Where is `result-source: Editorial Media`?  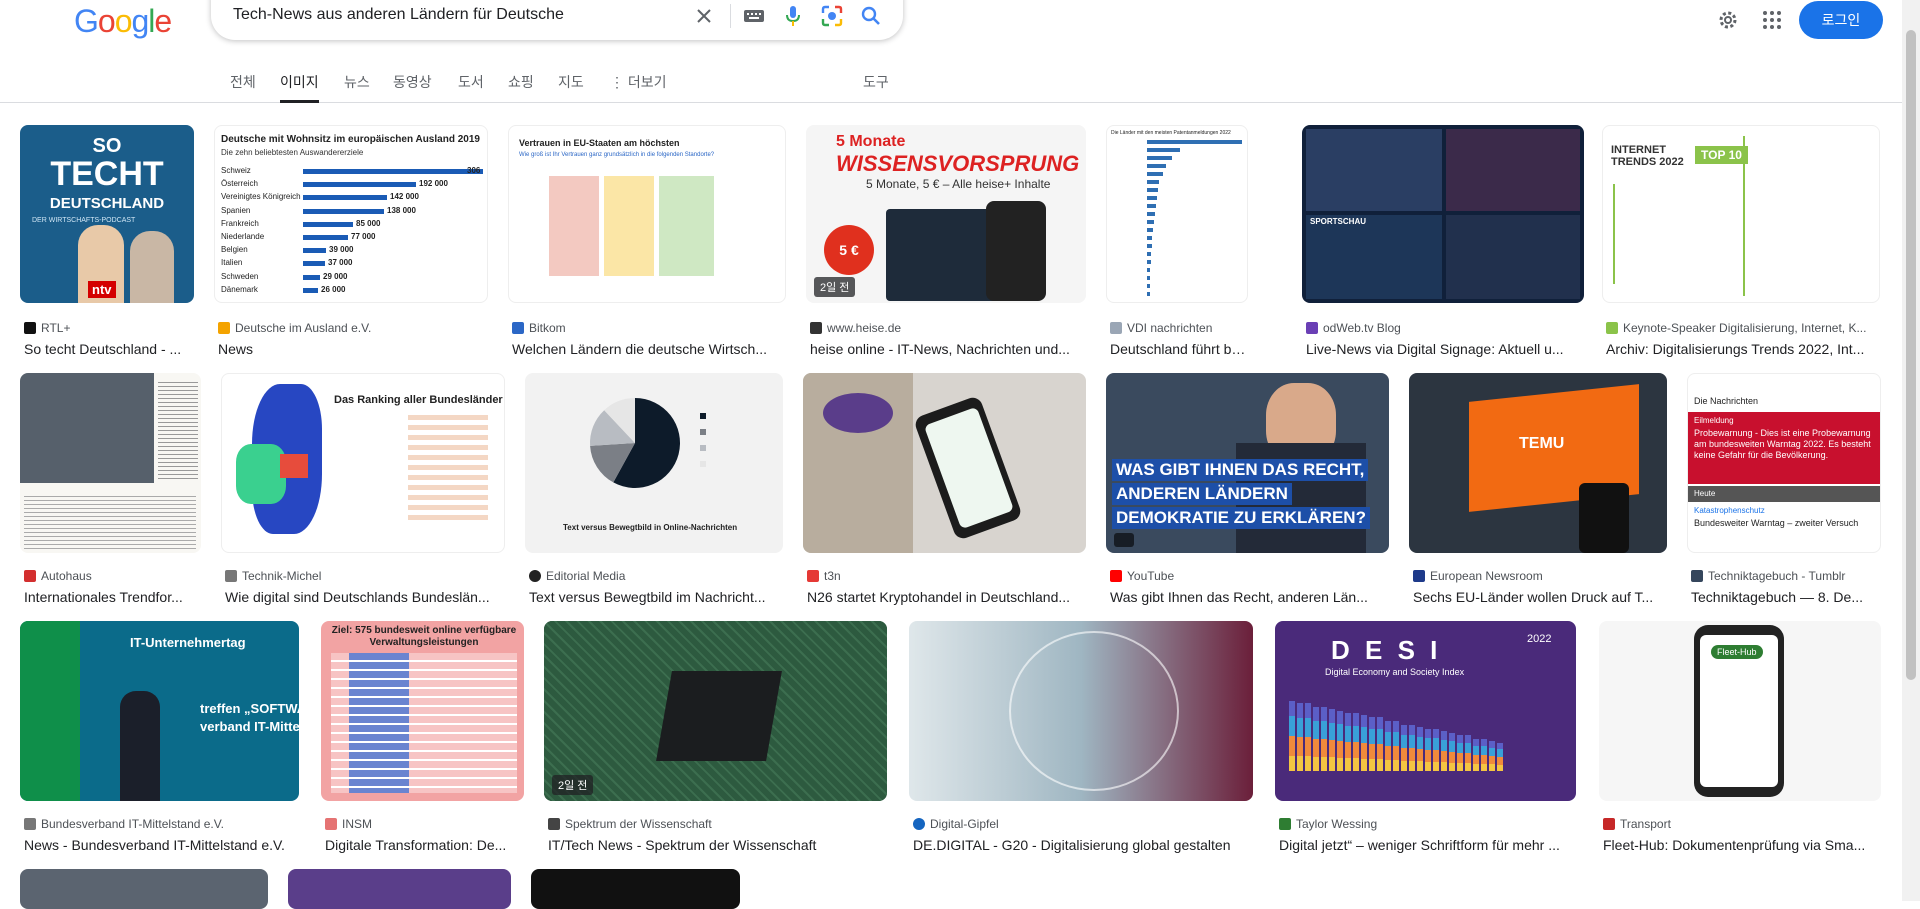 result-source: Editorial Media is located at coordinates (656, 576).